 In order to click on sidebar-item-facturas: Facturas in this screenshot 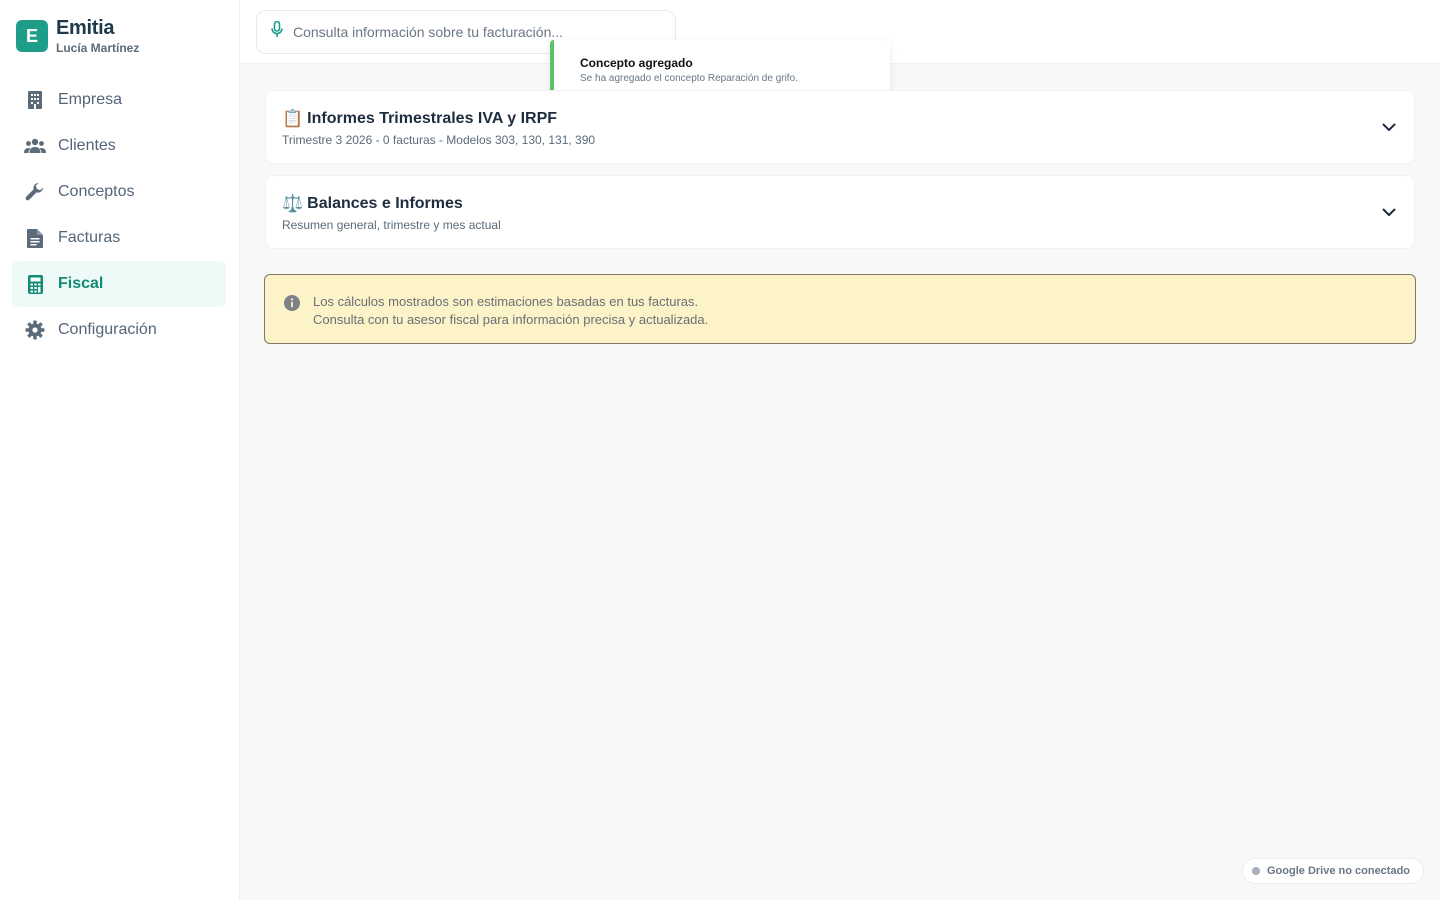, I will do `click(119, 238)`.